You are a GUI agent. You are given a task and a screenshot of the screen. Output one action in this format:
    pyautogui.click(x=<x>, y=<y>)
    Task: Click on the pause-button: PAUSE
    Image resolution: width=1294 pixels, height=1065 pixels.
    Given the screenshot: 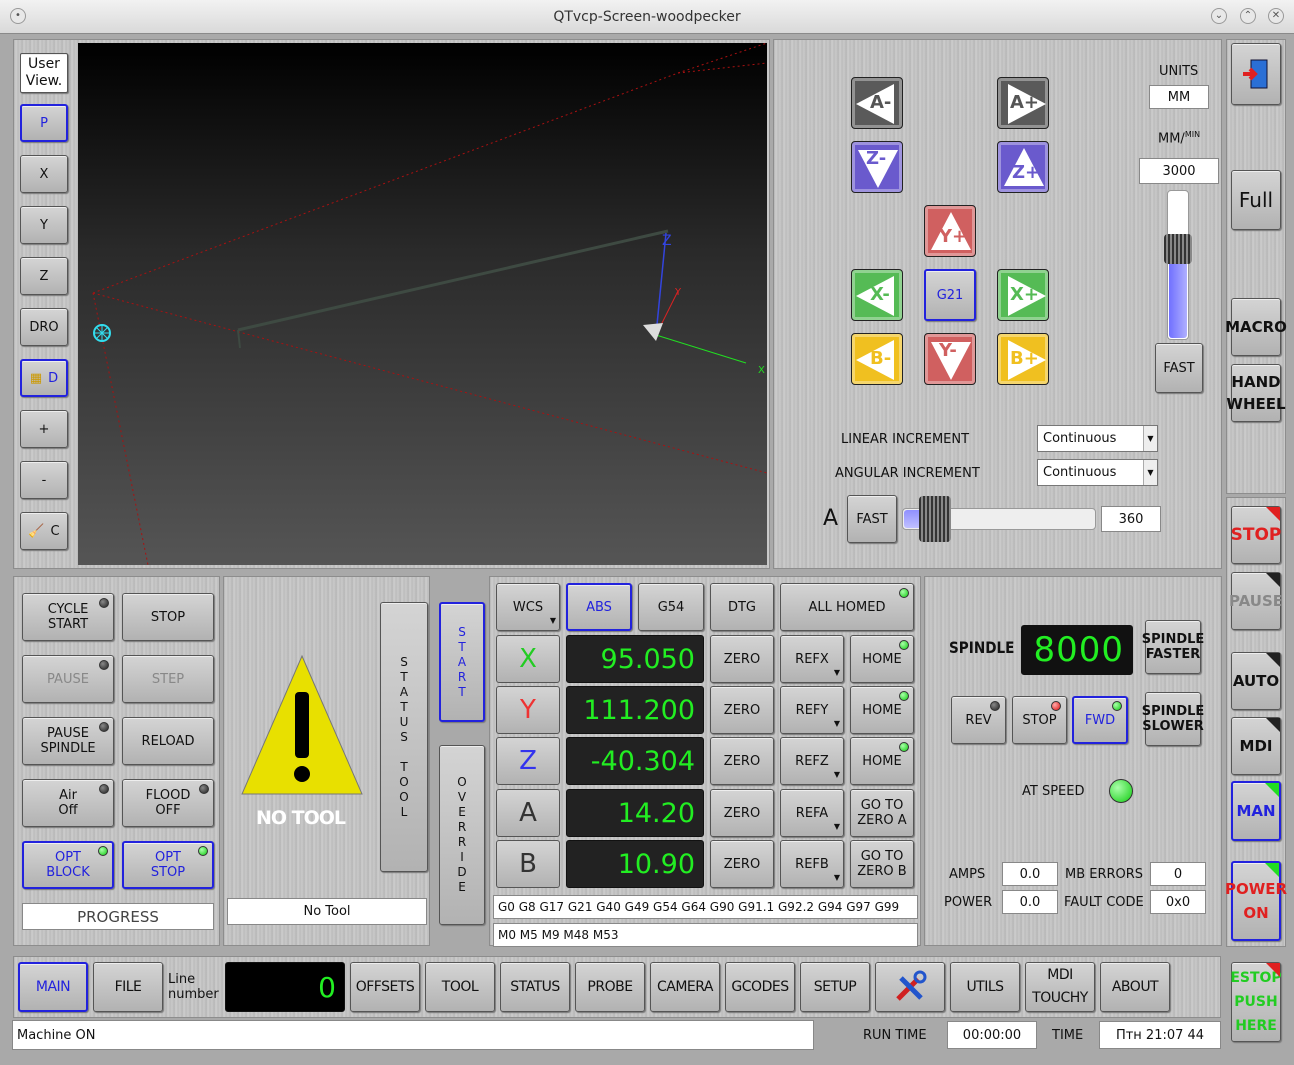 What is the action you would take?
    pyautogui.click(x=1256, y=601)
    